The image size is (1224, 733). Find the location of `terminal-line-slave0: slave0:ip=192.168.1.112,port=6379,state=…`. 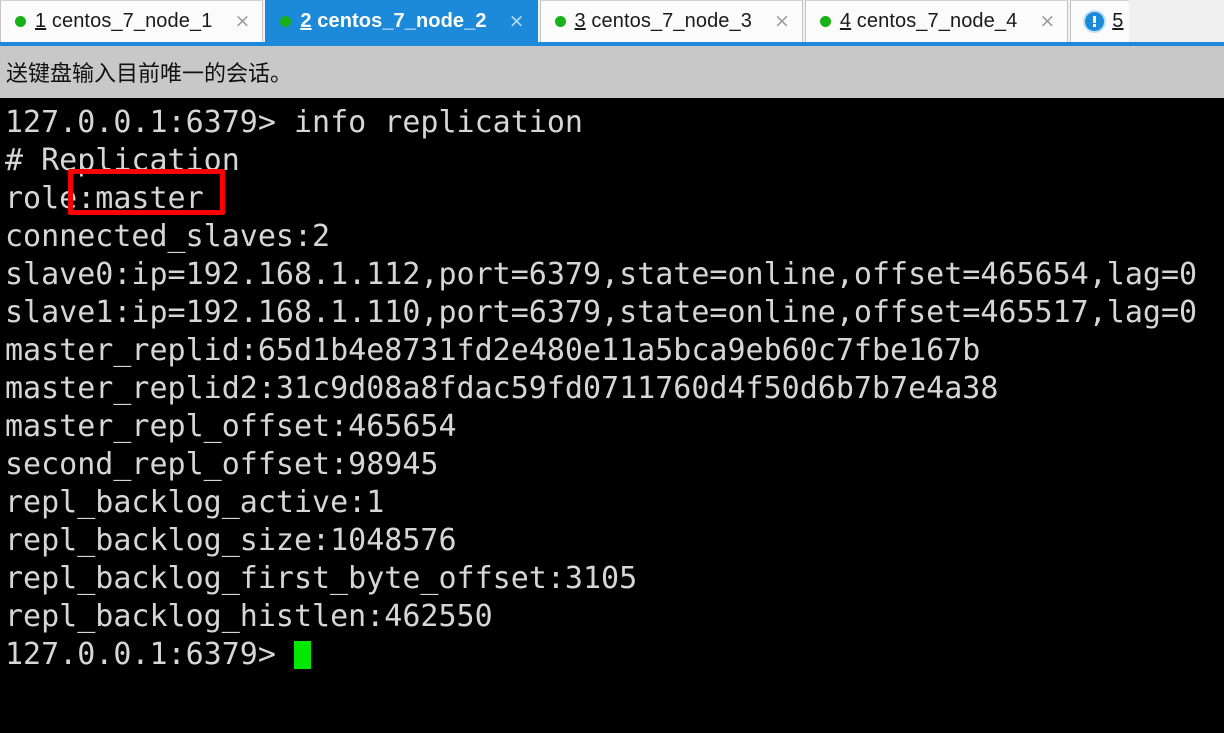

terminal-line-slave0: slave0:ip=192.168.1.112,port=6379,state=… is located at coordinates (601, 274).